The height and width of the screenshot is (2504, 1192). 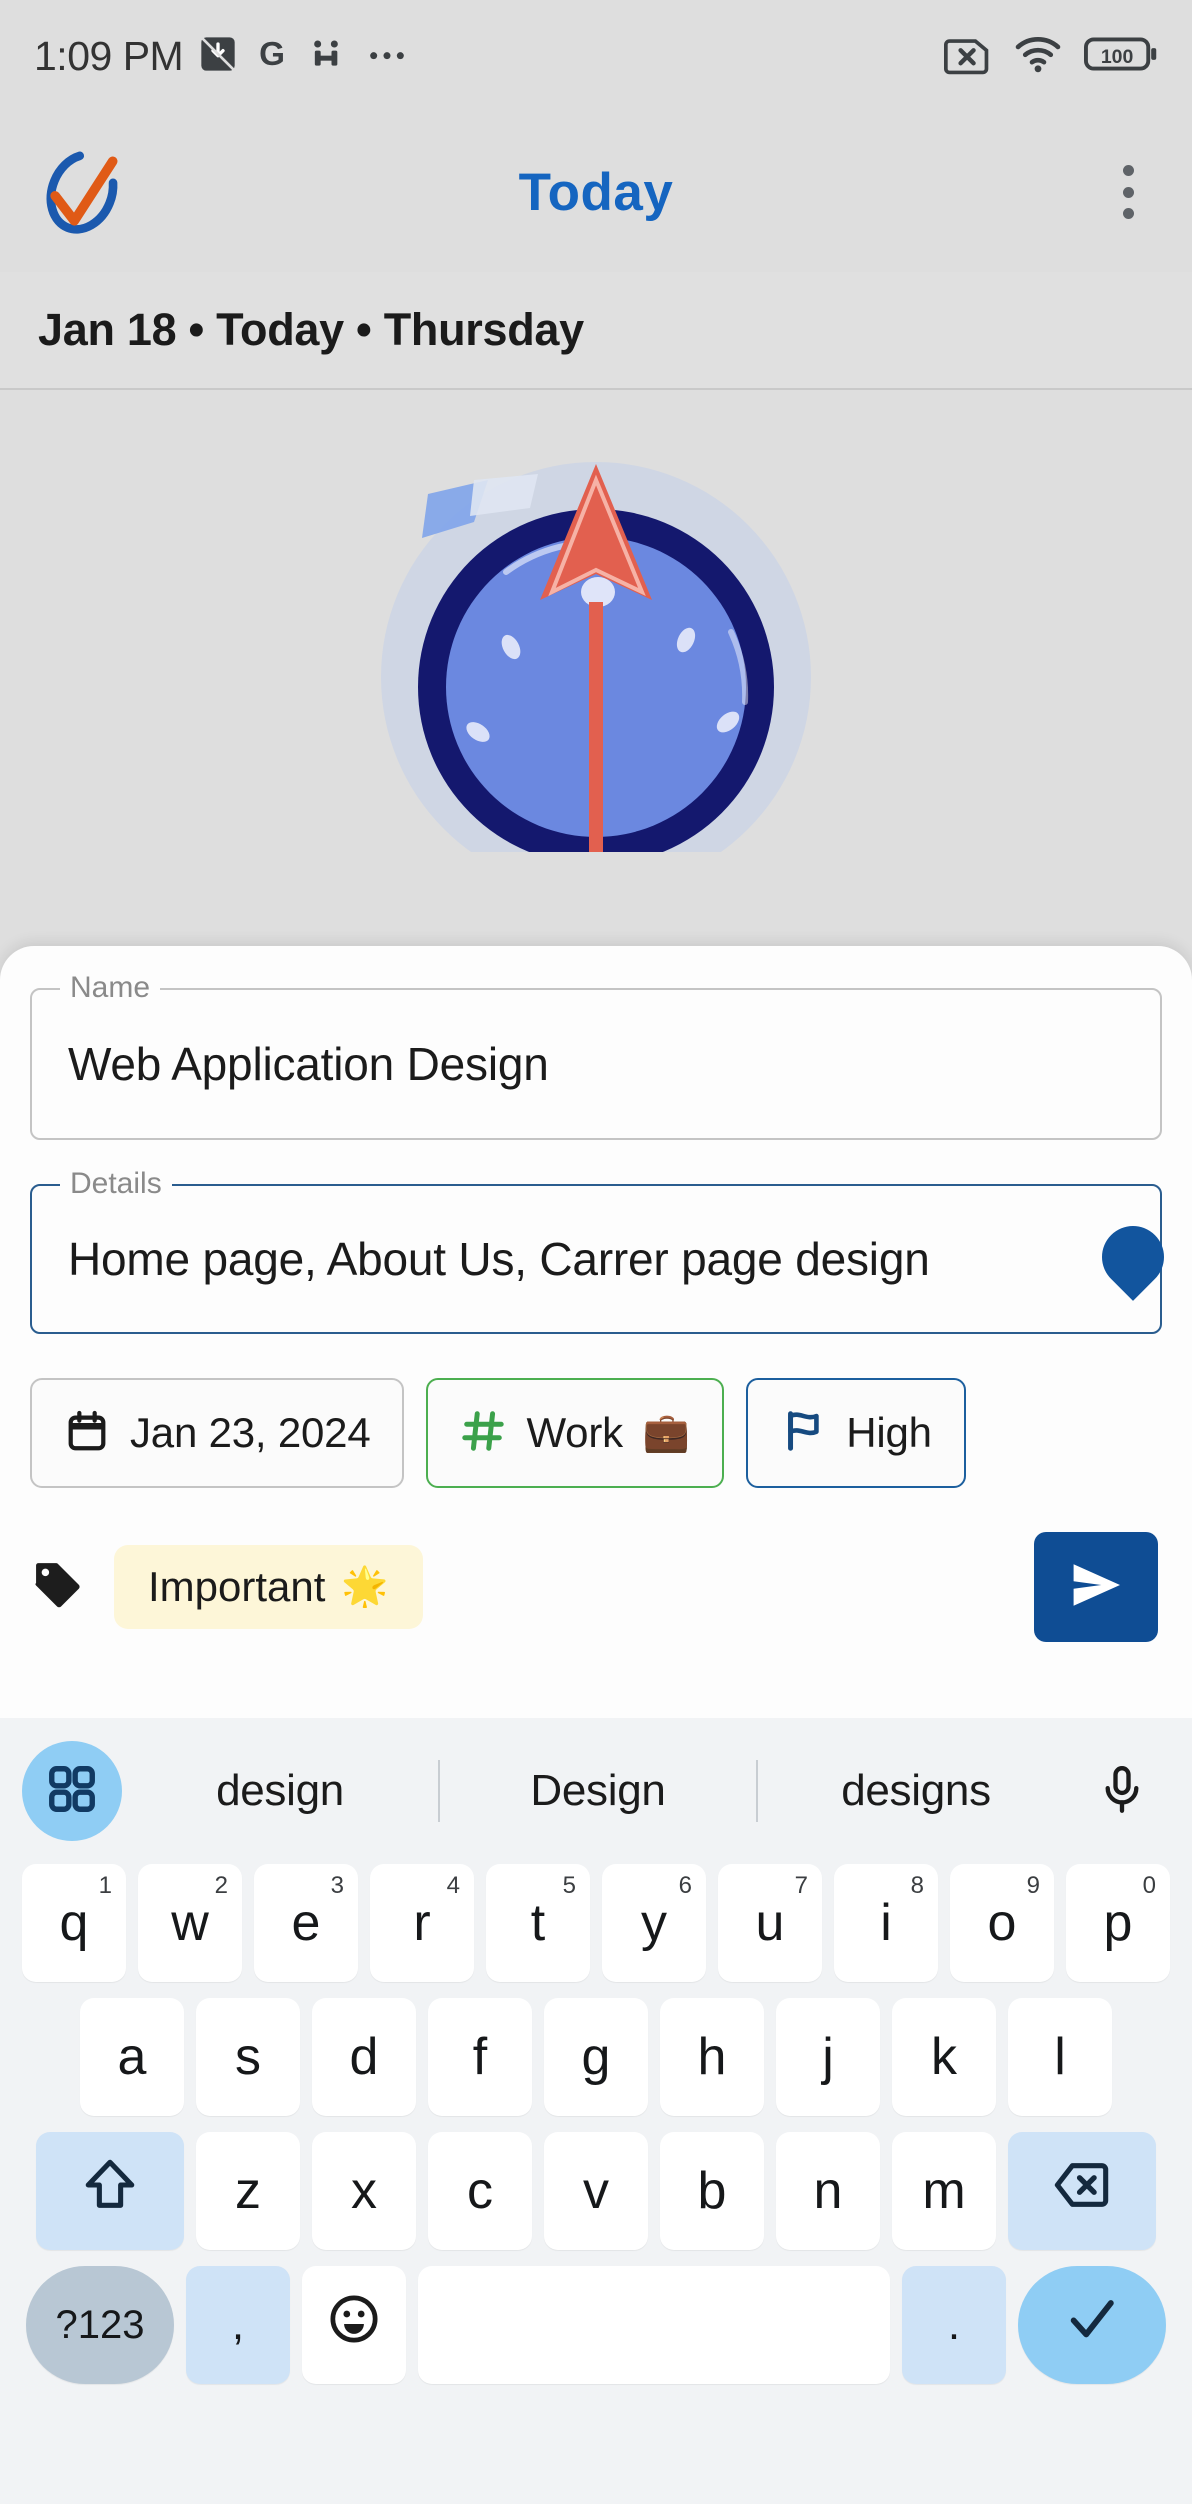 I want to click on key-label: k, so click(x=944, y=2057).